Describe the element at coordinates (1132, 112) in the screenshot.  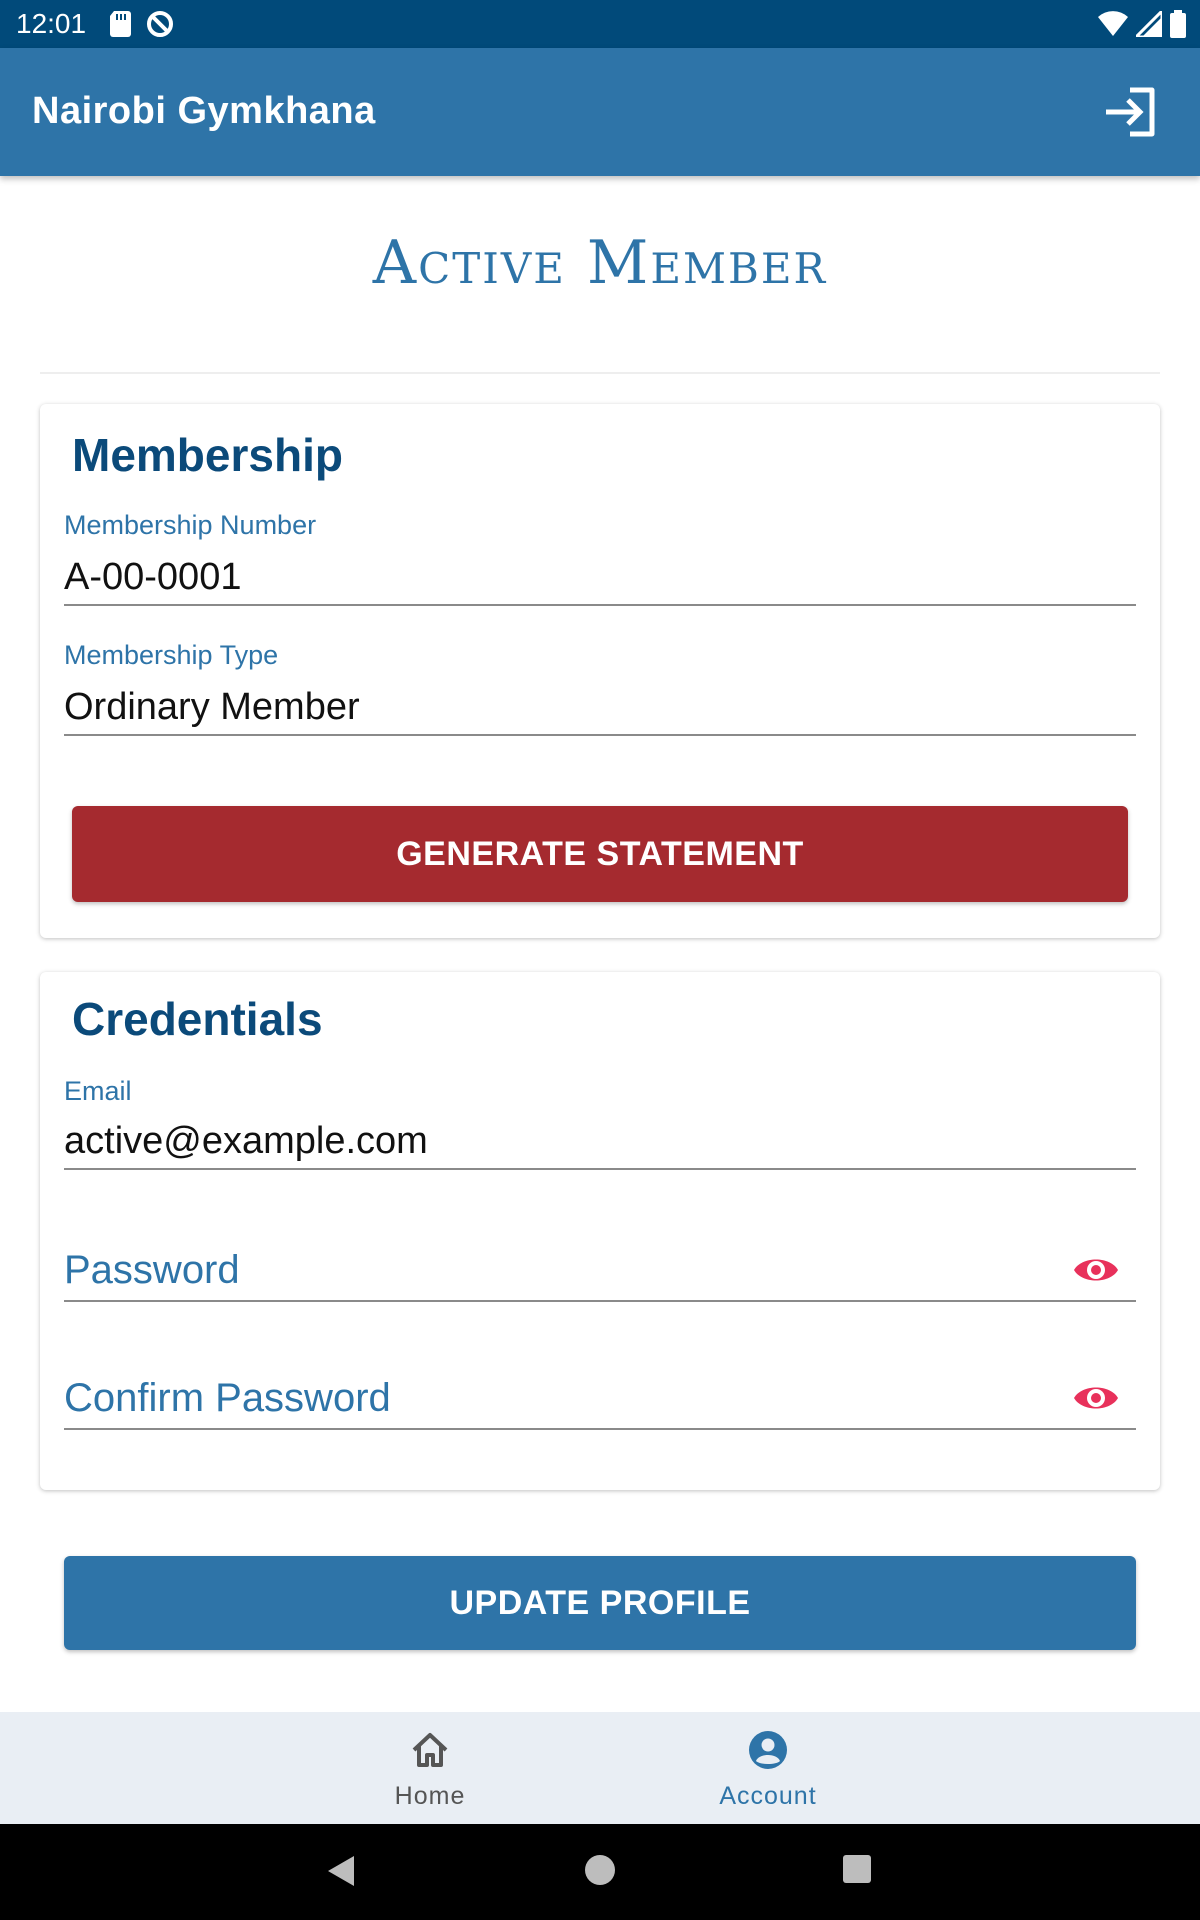
I see `logout-icon` at that location.